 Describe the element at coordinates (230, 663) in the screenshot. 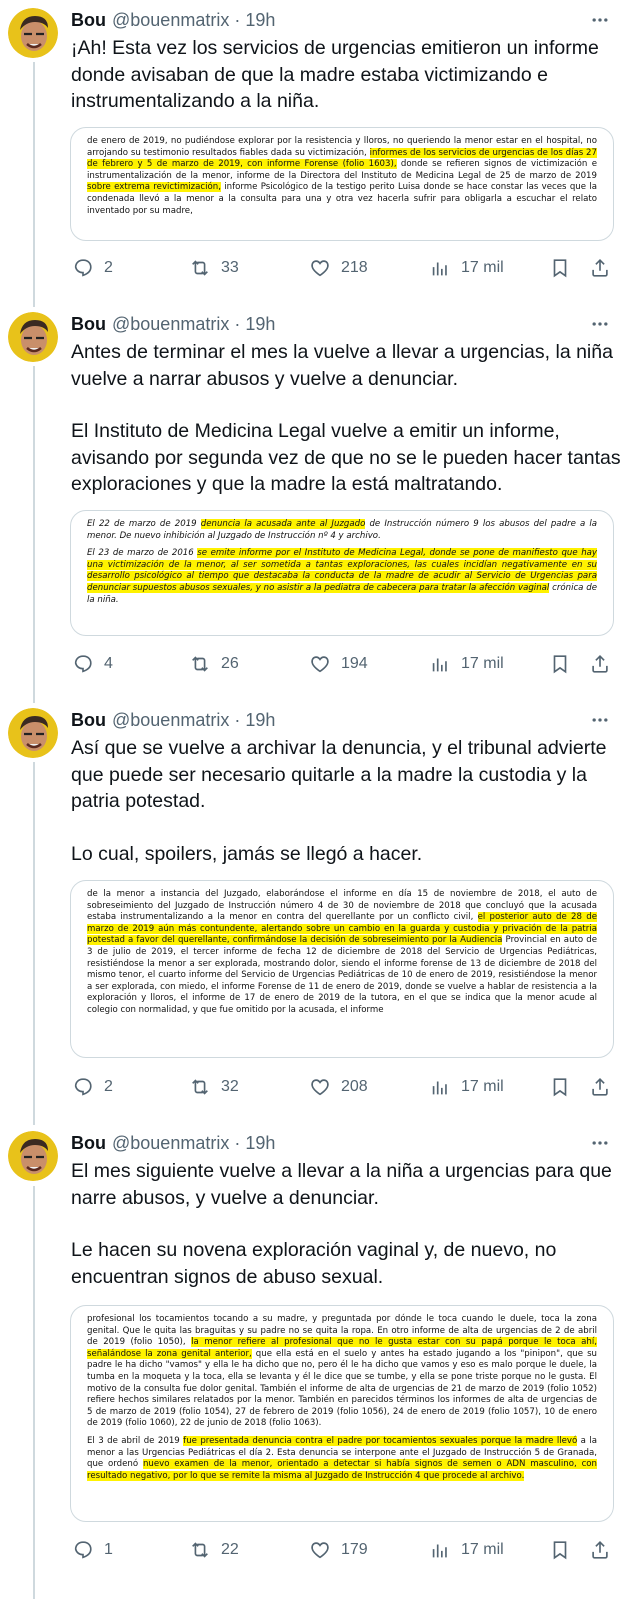

I see `retweets-count: 26` at that location.